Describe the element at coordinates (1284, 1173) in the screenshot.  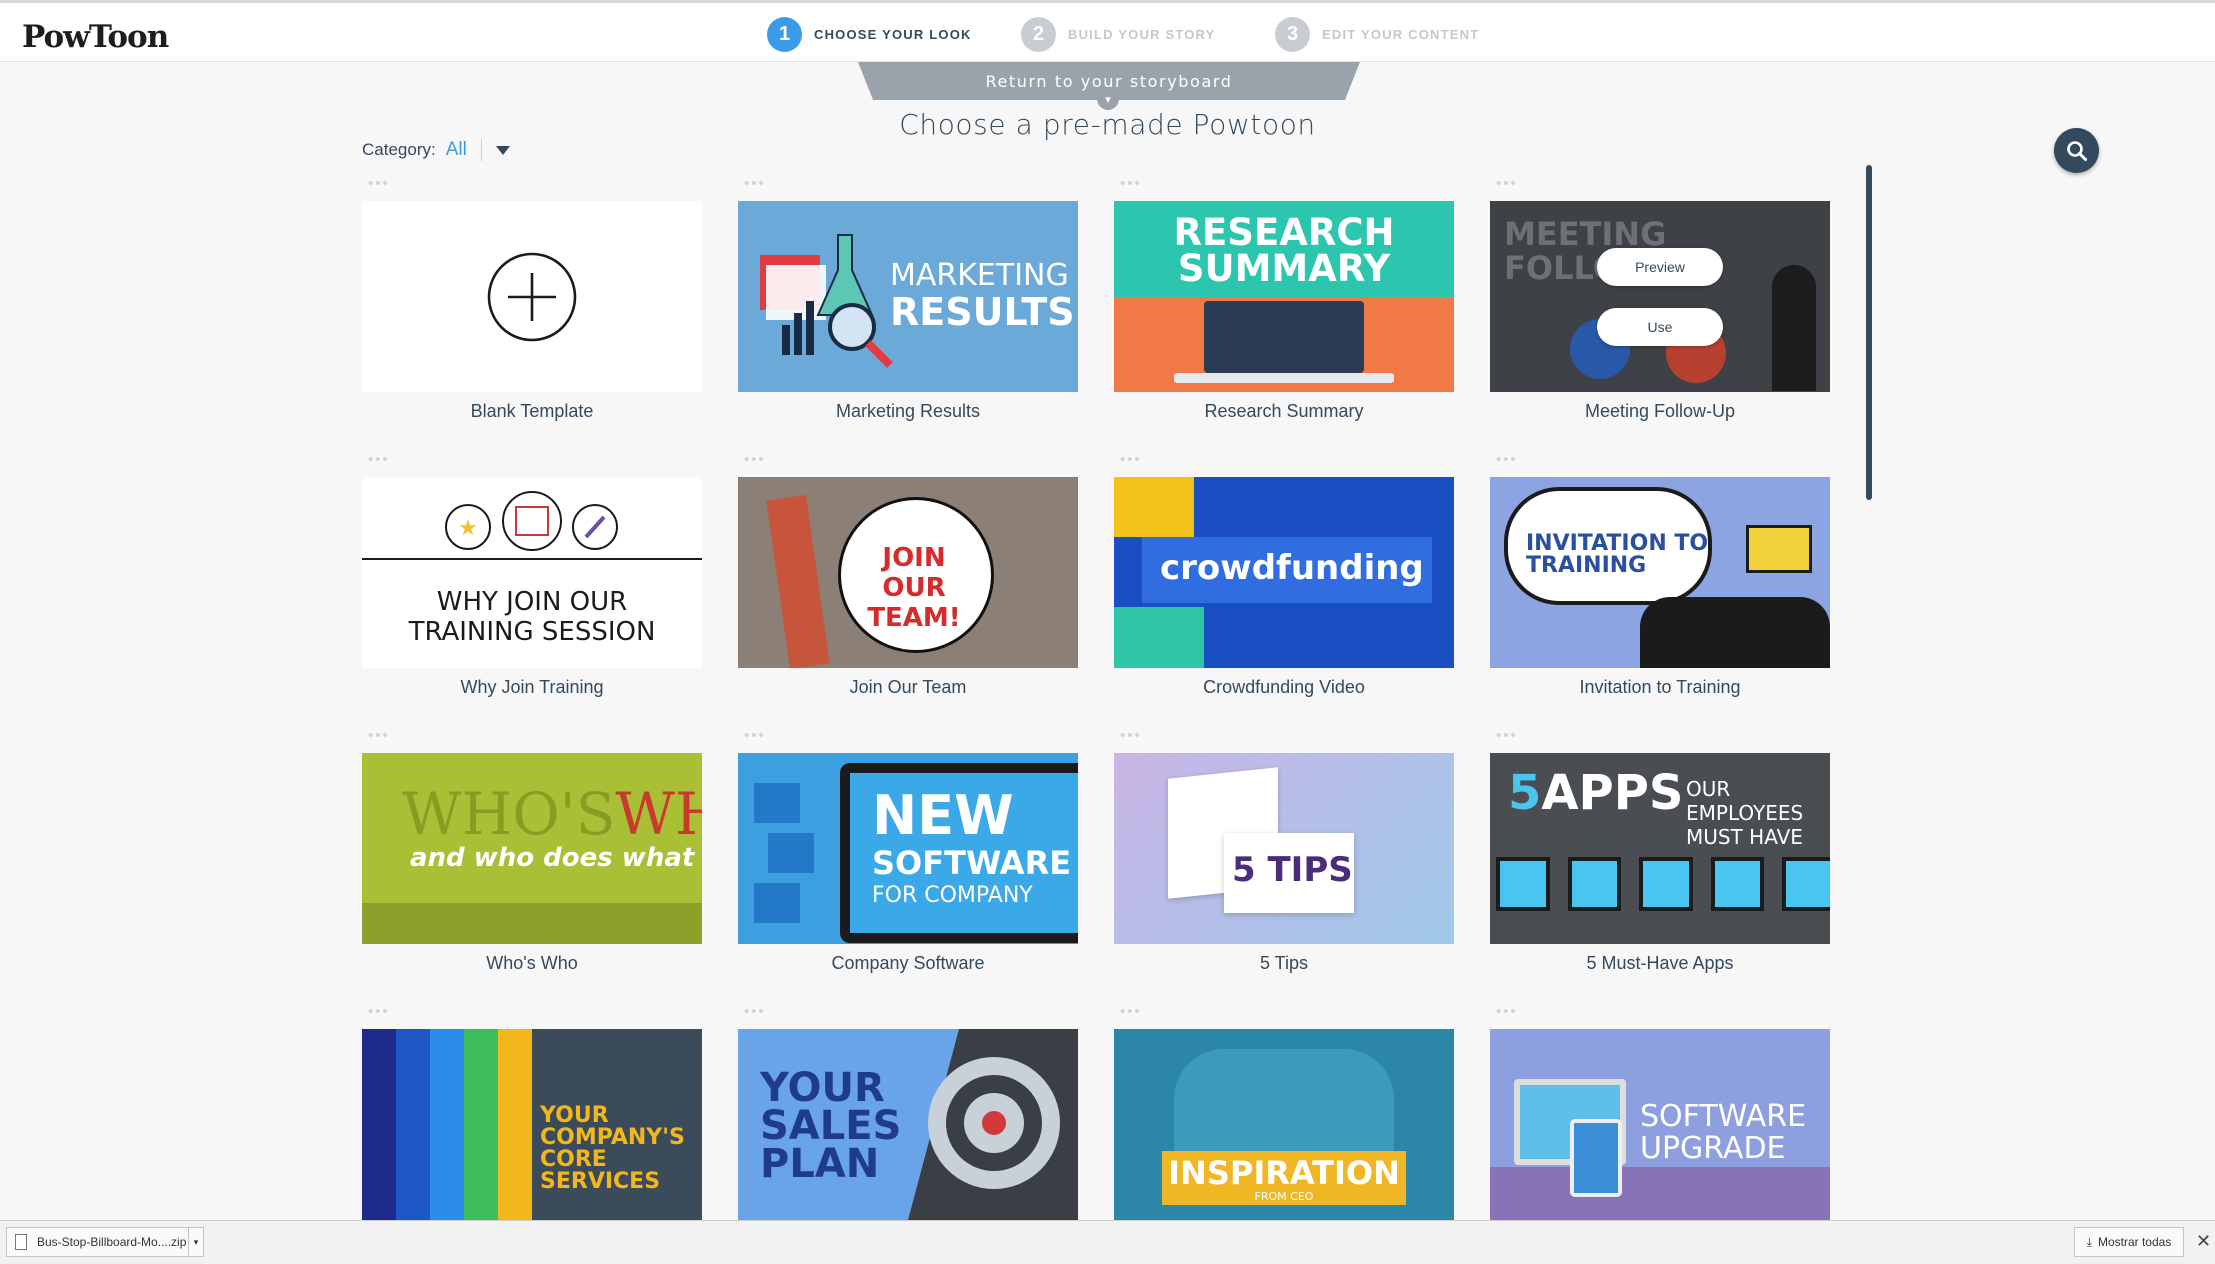
I see `thumb-text: INSPIRATION` at that location.